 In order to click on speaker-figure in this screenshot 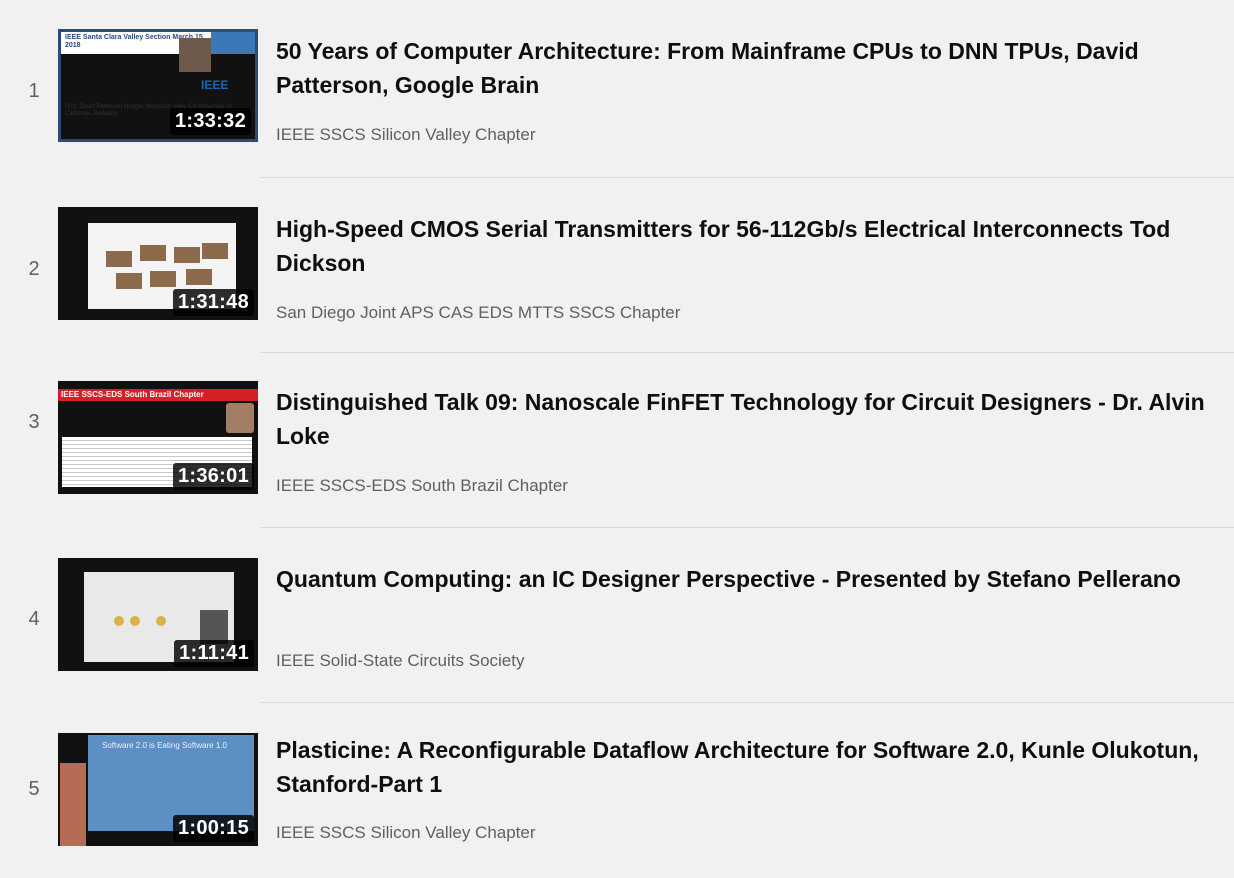, I will do `click(73, 804)`.